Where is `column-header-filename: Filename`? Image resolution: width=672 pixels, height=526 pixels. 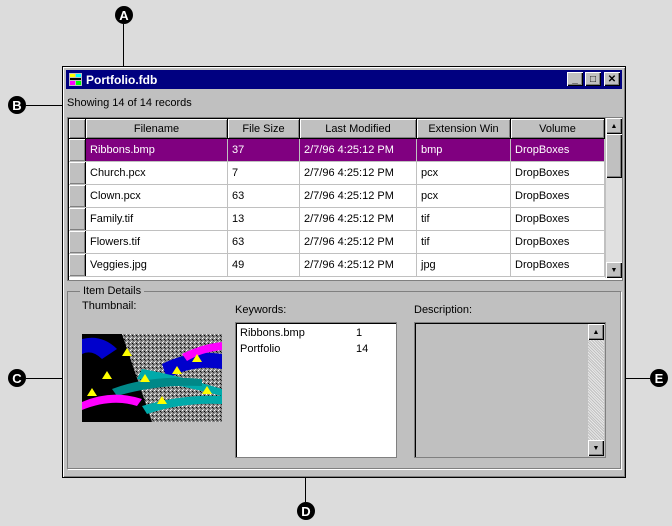
column-header-filename: Filename is located at coordinates (156, 129).